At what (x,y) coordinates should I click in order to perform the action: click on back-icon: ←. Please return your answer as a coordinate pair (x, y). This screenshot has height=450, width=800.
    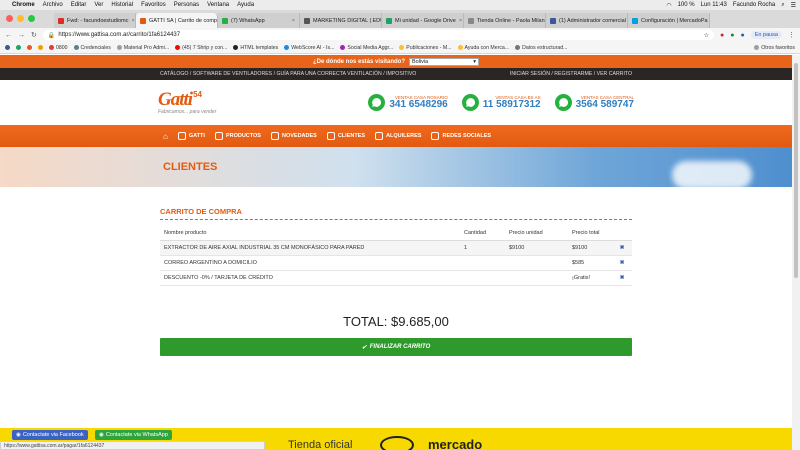
    Looking at the image, I should click on (8, 35).